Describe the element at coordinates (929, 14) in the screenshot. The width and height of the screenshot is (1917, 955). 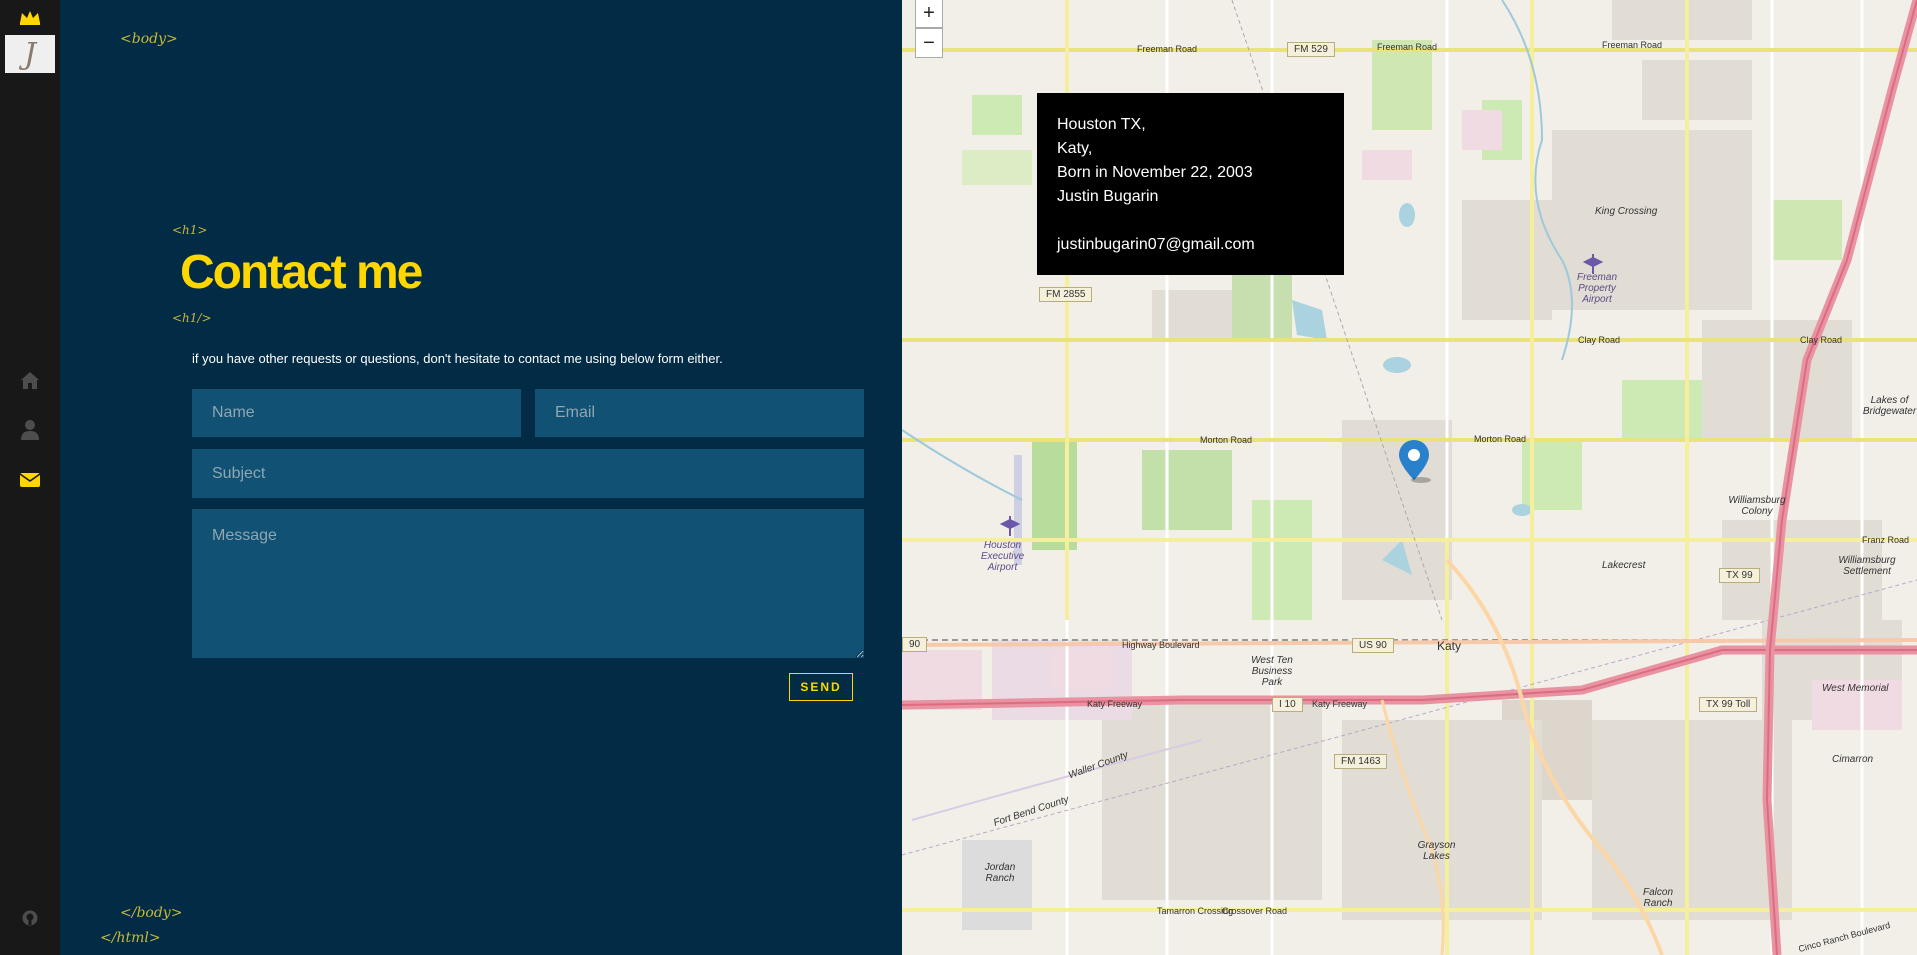
I see `zoom-in-button: +` at that location.